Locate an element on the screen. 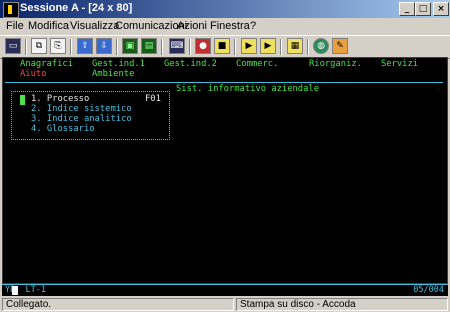 This screenshot has width=450, height=312. oia-input-indicator is located at coordinates (15, 290).